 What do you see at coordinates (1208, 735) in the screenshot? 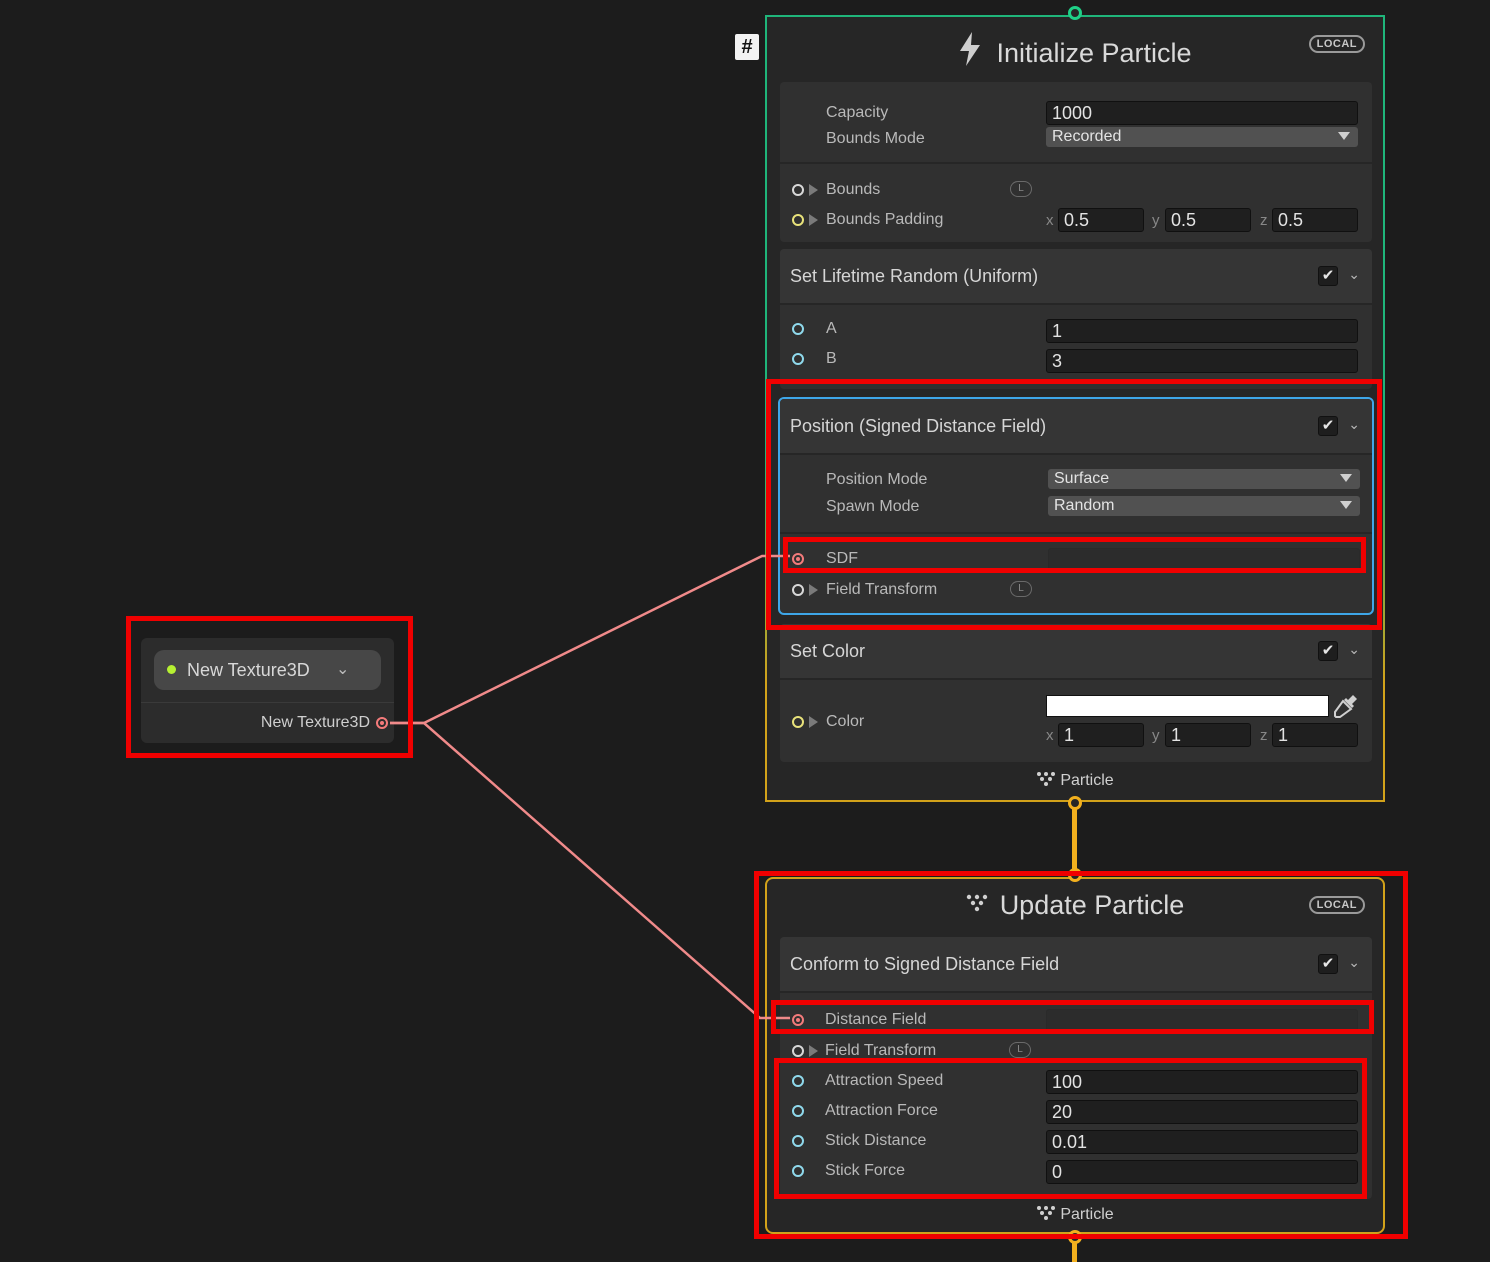
I see `color-y-field: 1` at bounding box center [1208, 735].